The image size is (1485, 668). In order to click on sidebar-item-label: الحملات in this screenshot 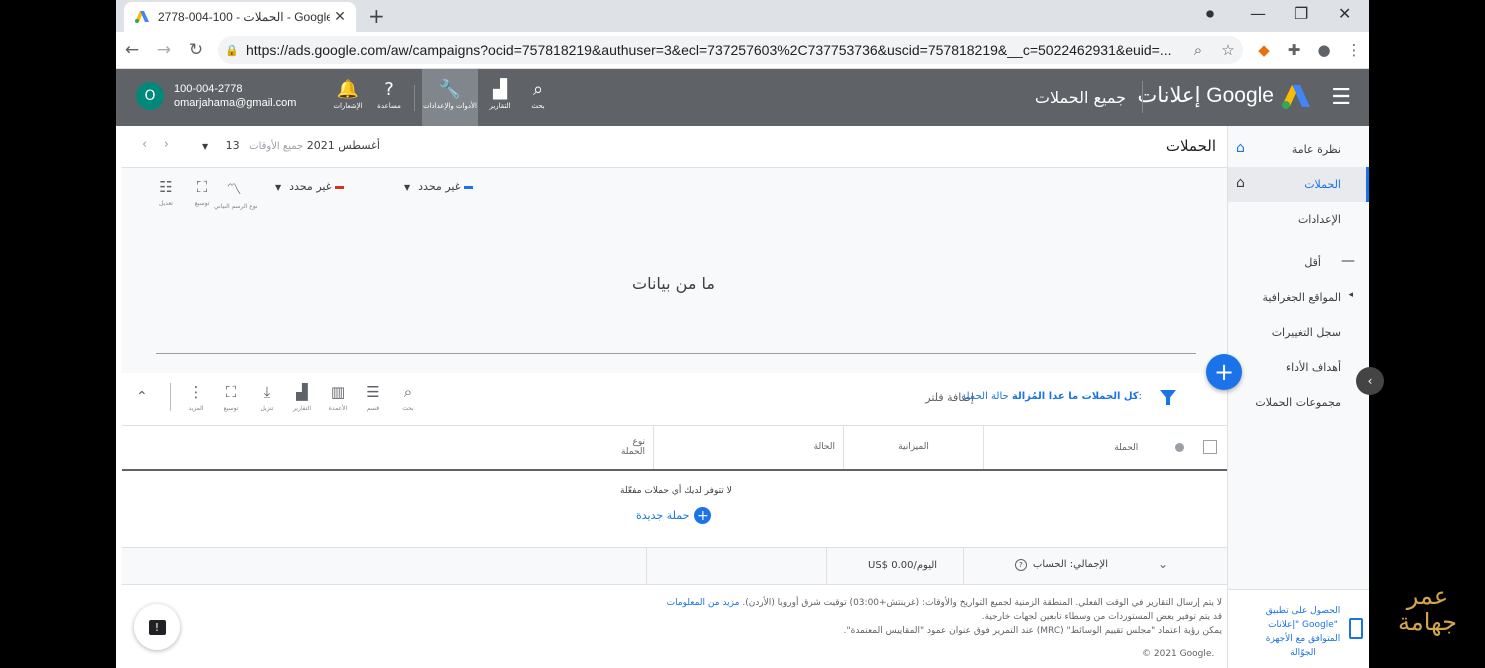, I will do `click(1322, 184)`.